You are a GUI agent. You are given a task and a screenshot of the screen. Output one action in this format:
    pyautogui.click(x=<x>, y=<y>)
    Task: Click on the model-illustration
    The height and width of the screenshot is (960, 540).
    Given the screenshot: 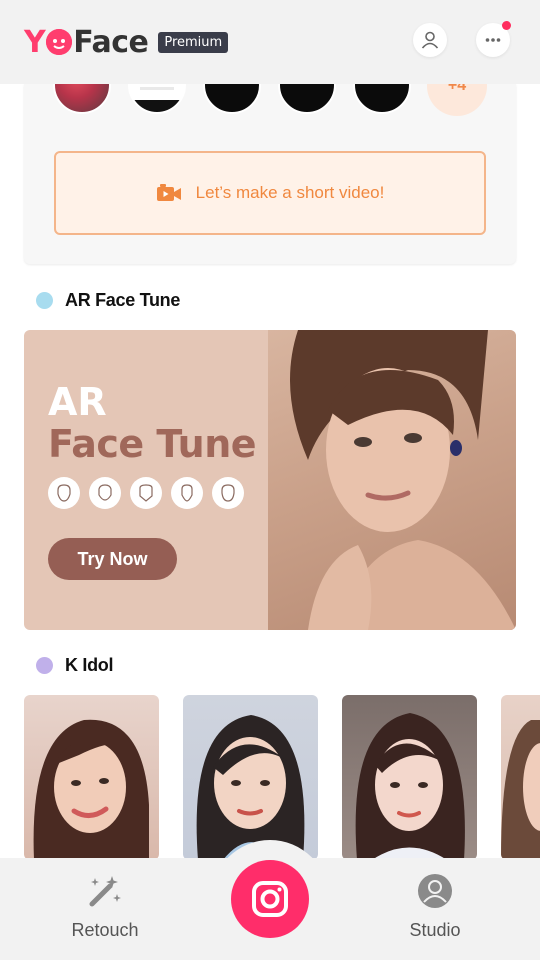 What is the action you would take?
    pyautogui.click(x=403, y=480)
    